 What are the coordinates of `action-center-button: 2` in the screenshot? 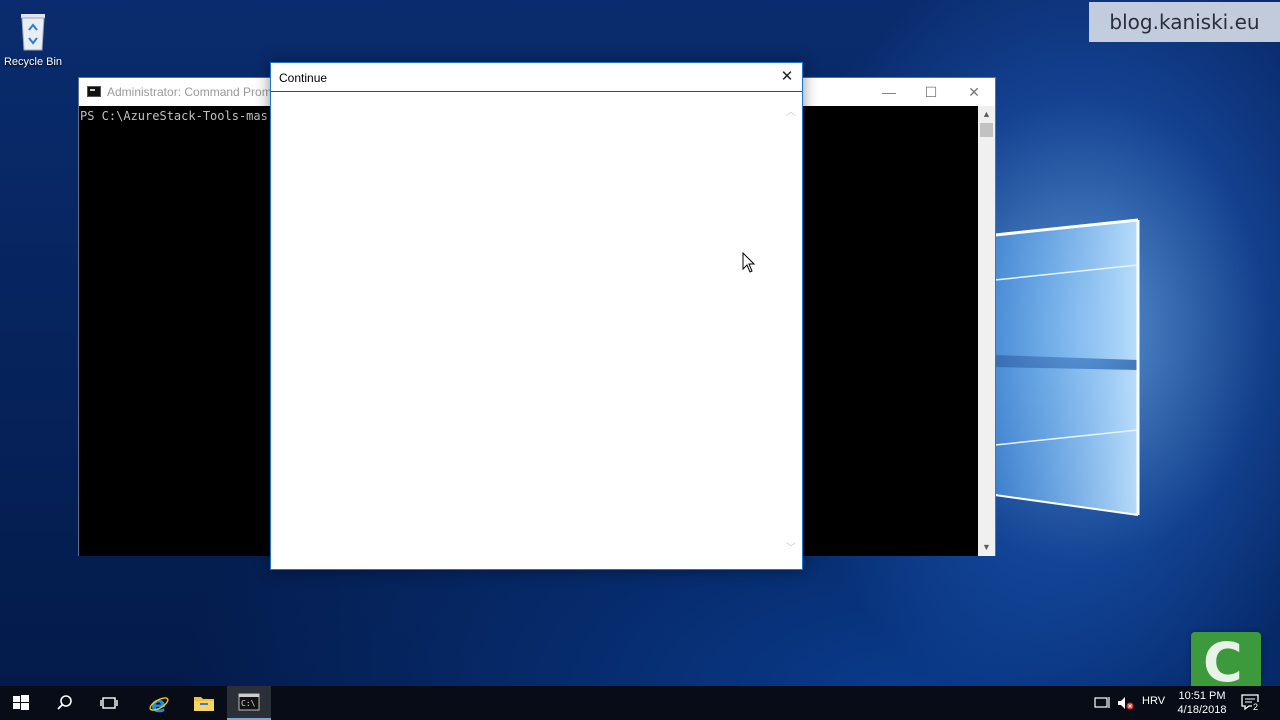 It's located at (1251, 703).